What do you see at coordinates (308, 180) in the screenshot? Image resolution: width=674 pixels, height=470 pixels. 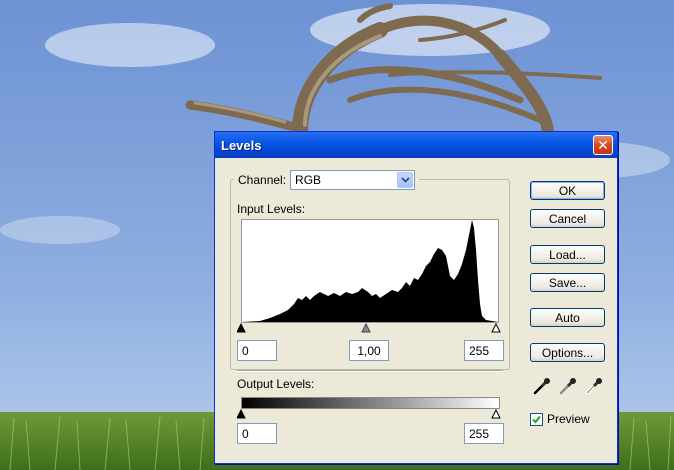 I see `channel-select-value: RGB` at bounding box center [308, 180].